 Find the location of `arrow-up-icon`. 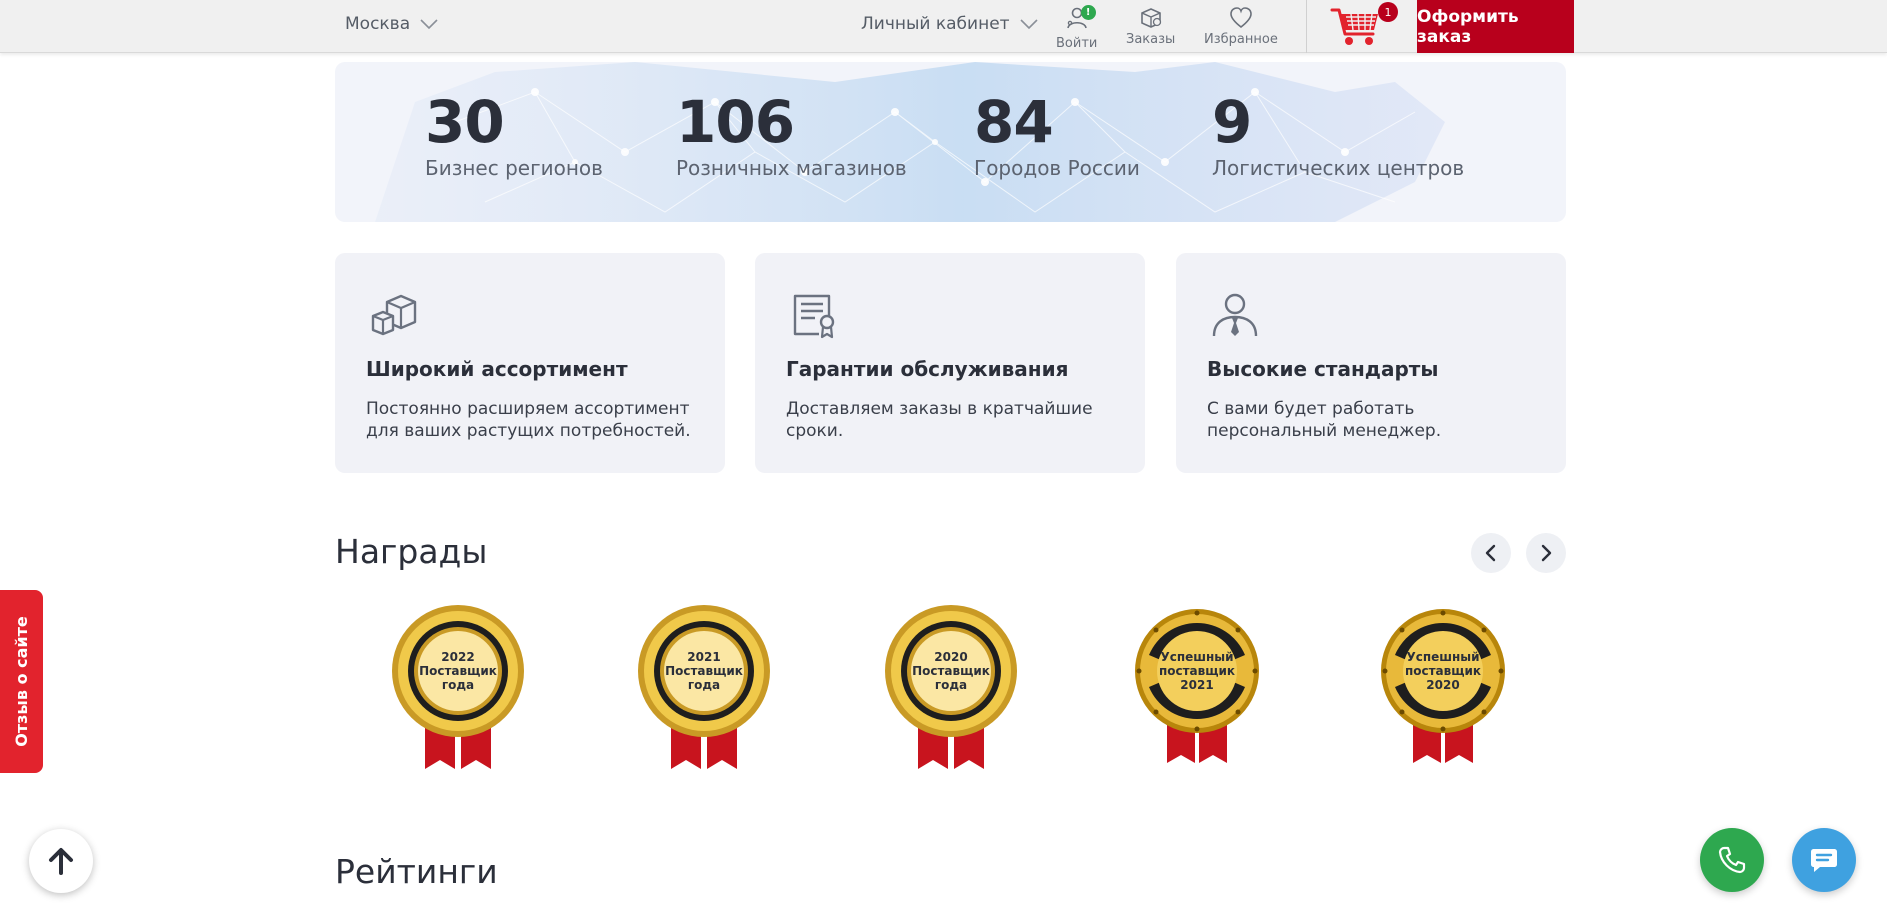

arrow-up-icon is located at coordinates (61, 861).